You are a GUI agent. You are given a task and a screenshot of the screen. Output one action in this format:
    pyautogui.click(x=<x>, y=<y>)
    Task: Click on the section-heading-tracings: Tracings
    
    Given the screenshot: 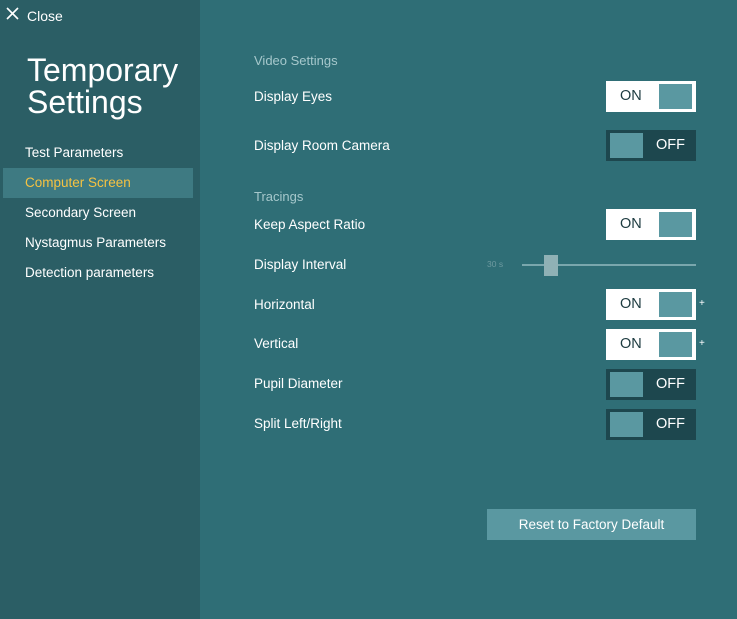 What is the action you would take?
    pyautogui.click(x=279, y=196)
    